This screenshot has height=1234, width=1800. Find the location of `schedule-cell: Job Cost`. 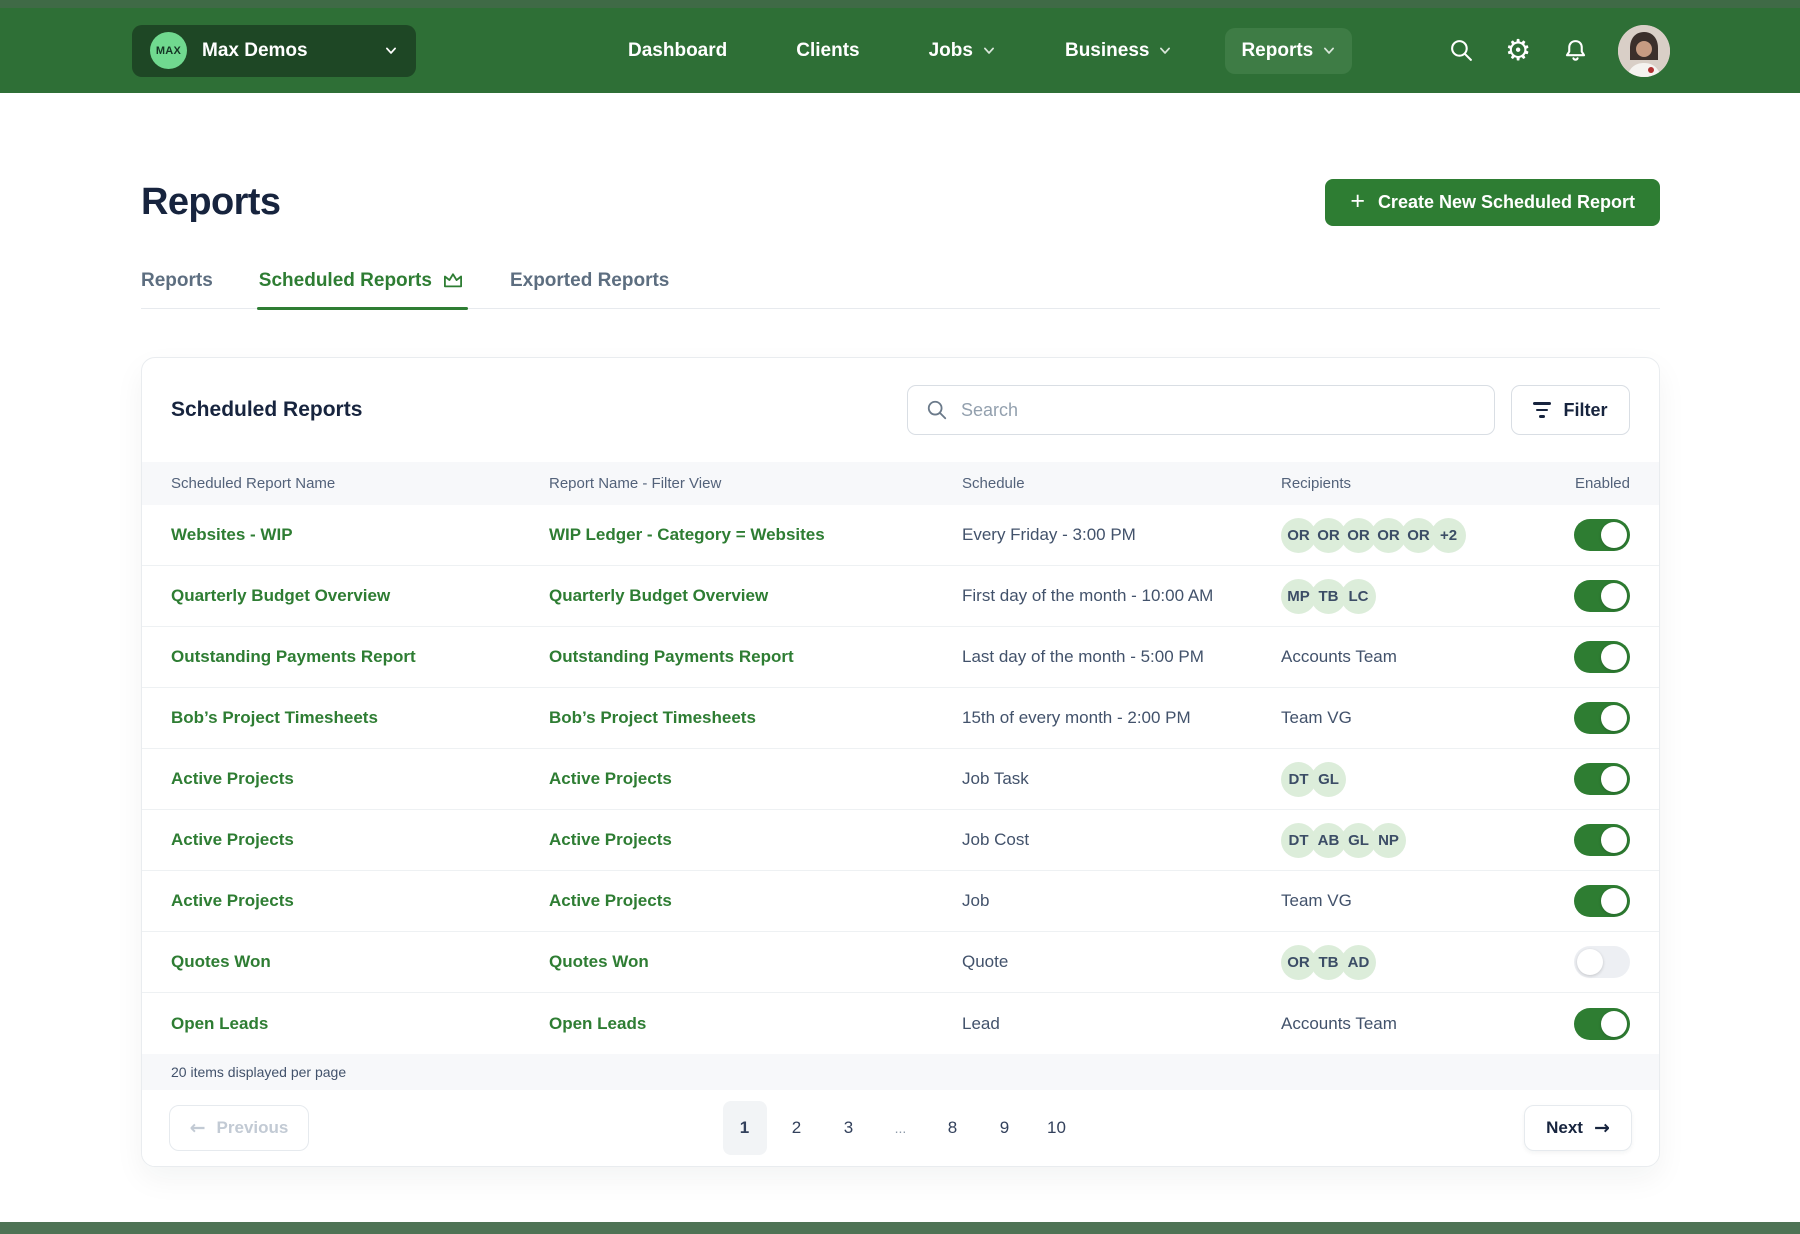

schedule-cell: Job Cost is located at coordinates (996, 839).